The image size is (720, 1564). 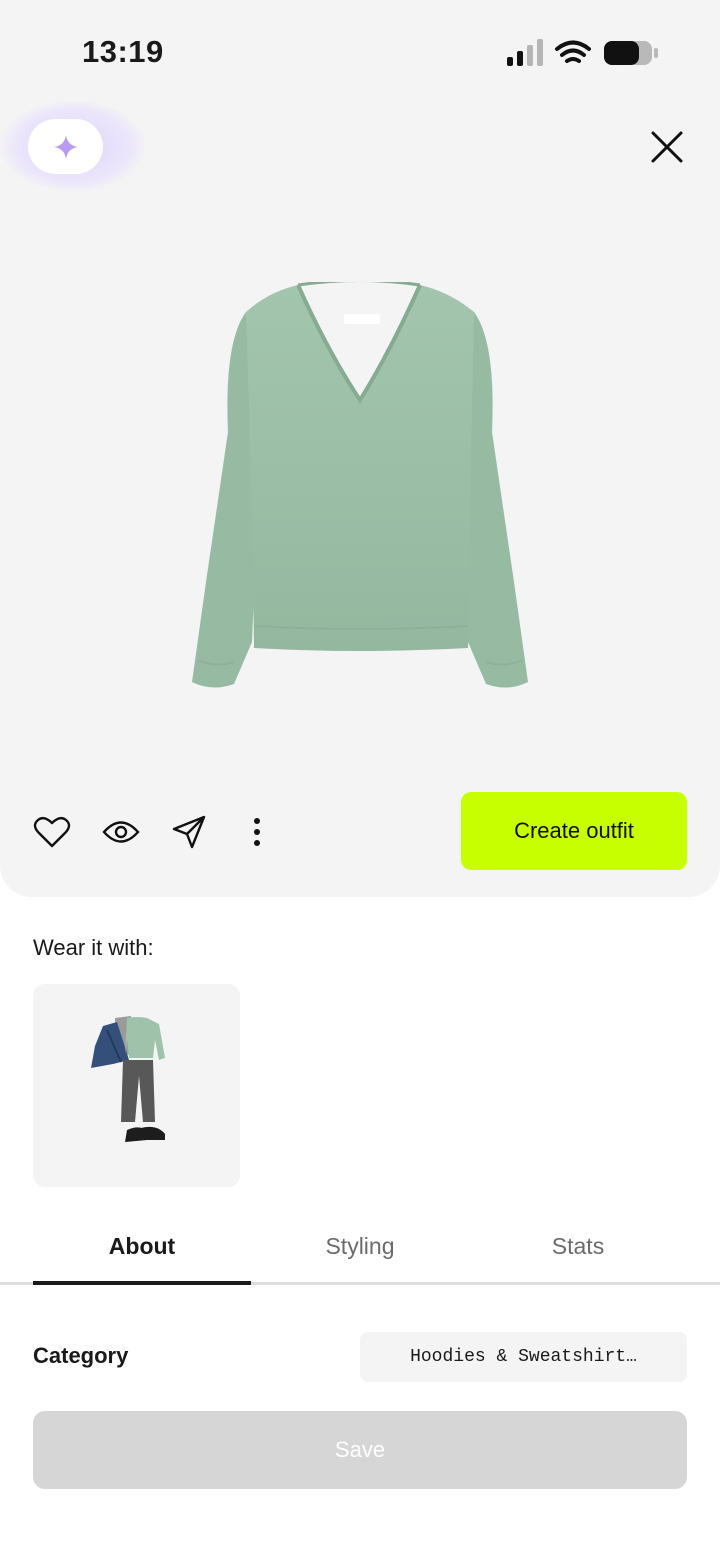 What do you see at coordinates (93, 947) in the screenshot?
I see `wear-it-with-label: Wear it with:` at bounding box center [93, 947].